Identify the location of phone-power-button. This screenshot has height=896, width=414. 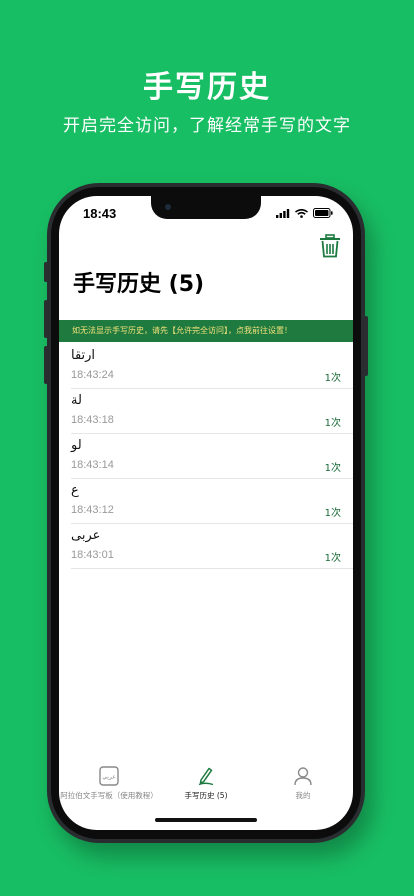
(366, 346).